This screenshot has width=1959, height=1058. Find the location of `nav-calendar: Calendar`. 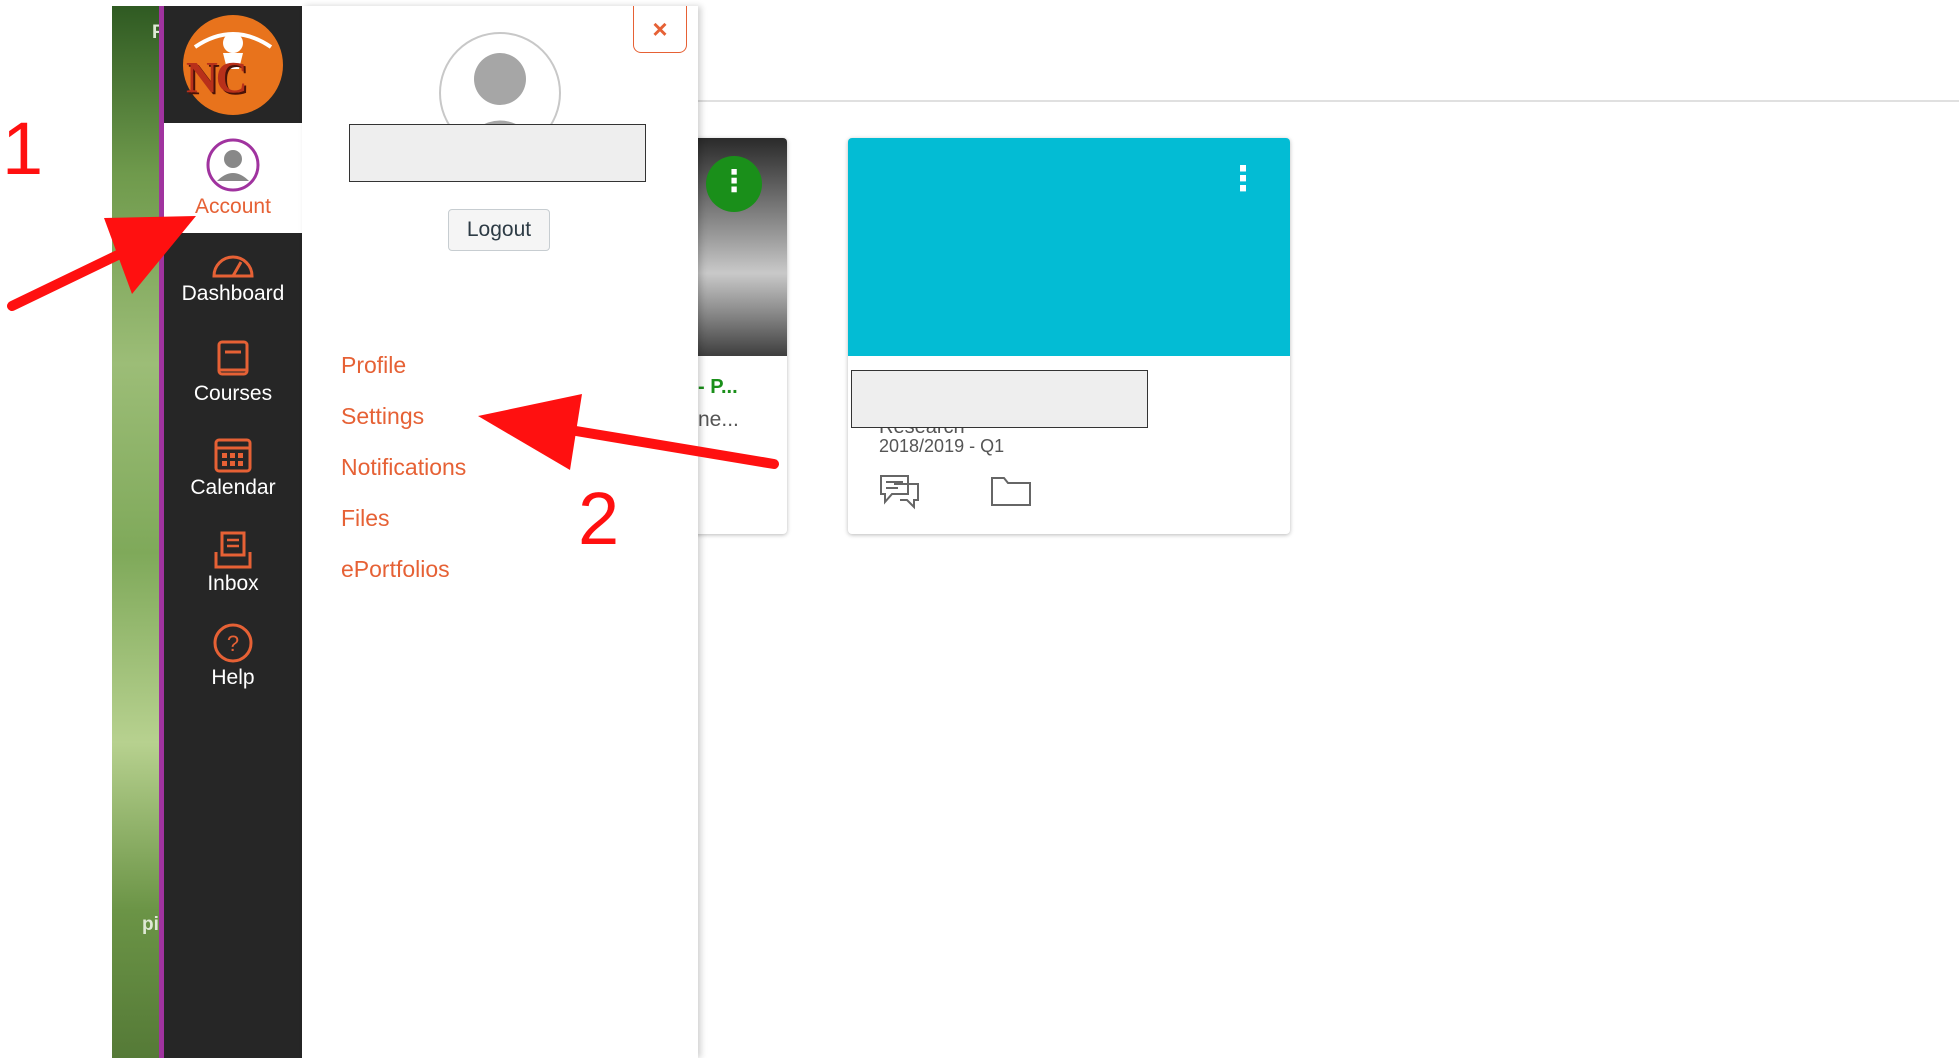

nav-calendar: Calendar is located at coordinates (233, 467).